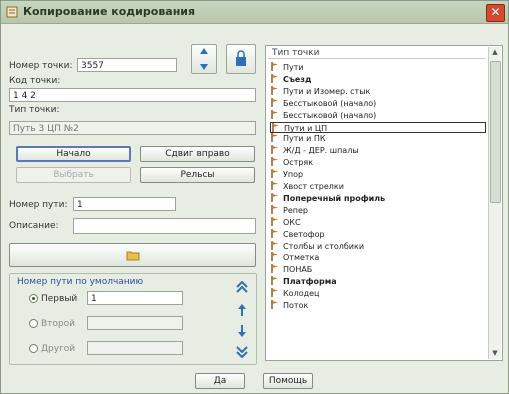  What do you see at coordinates (58, 349) in the screenshot?
I see `radio-other-label: Другой` at bounding box center [58, 349].